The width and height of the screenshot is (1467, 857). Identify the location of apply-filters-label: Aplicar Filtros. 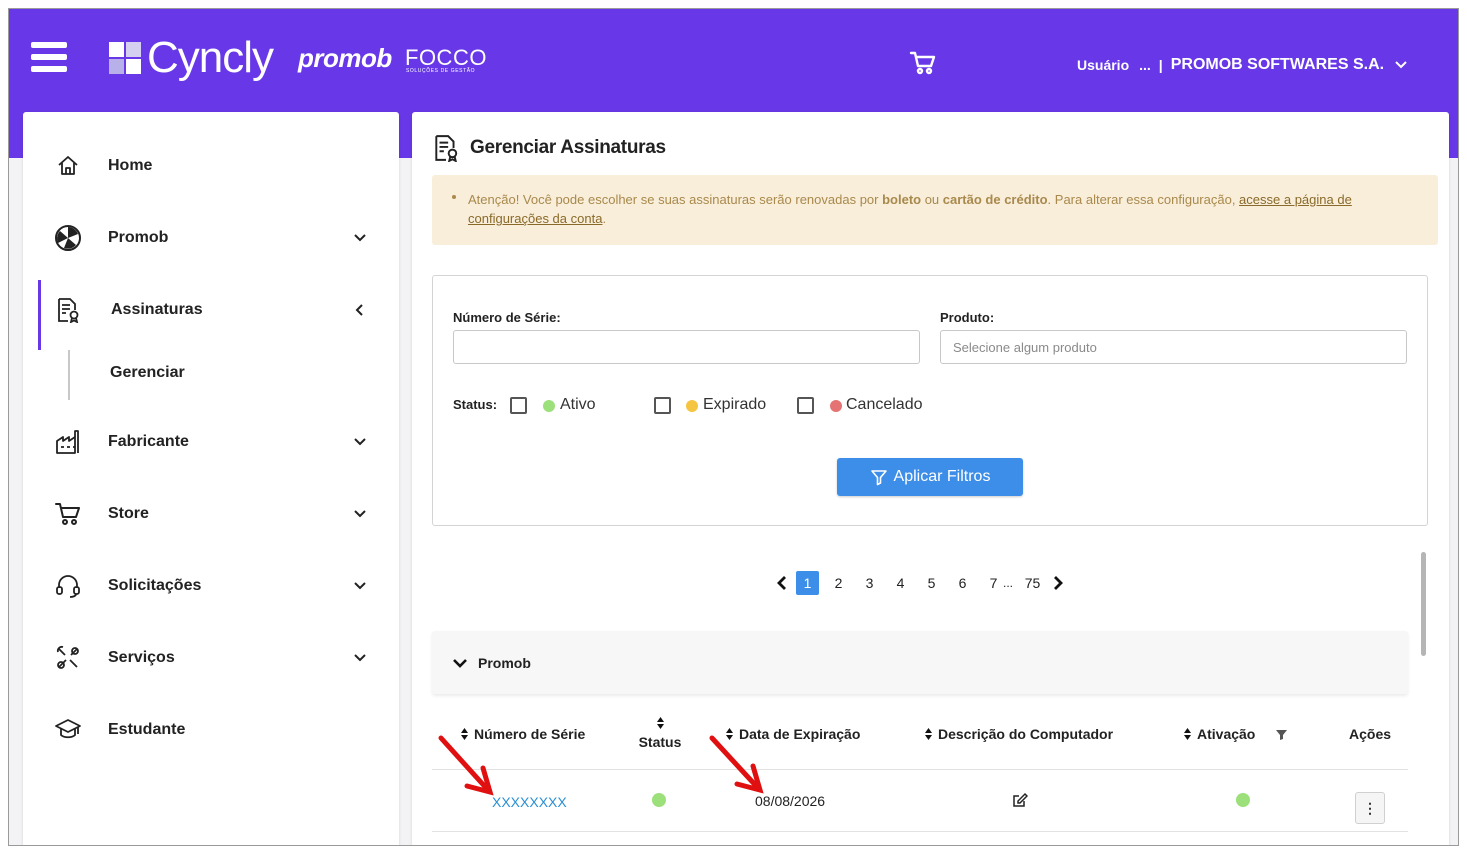
(942, 476).